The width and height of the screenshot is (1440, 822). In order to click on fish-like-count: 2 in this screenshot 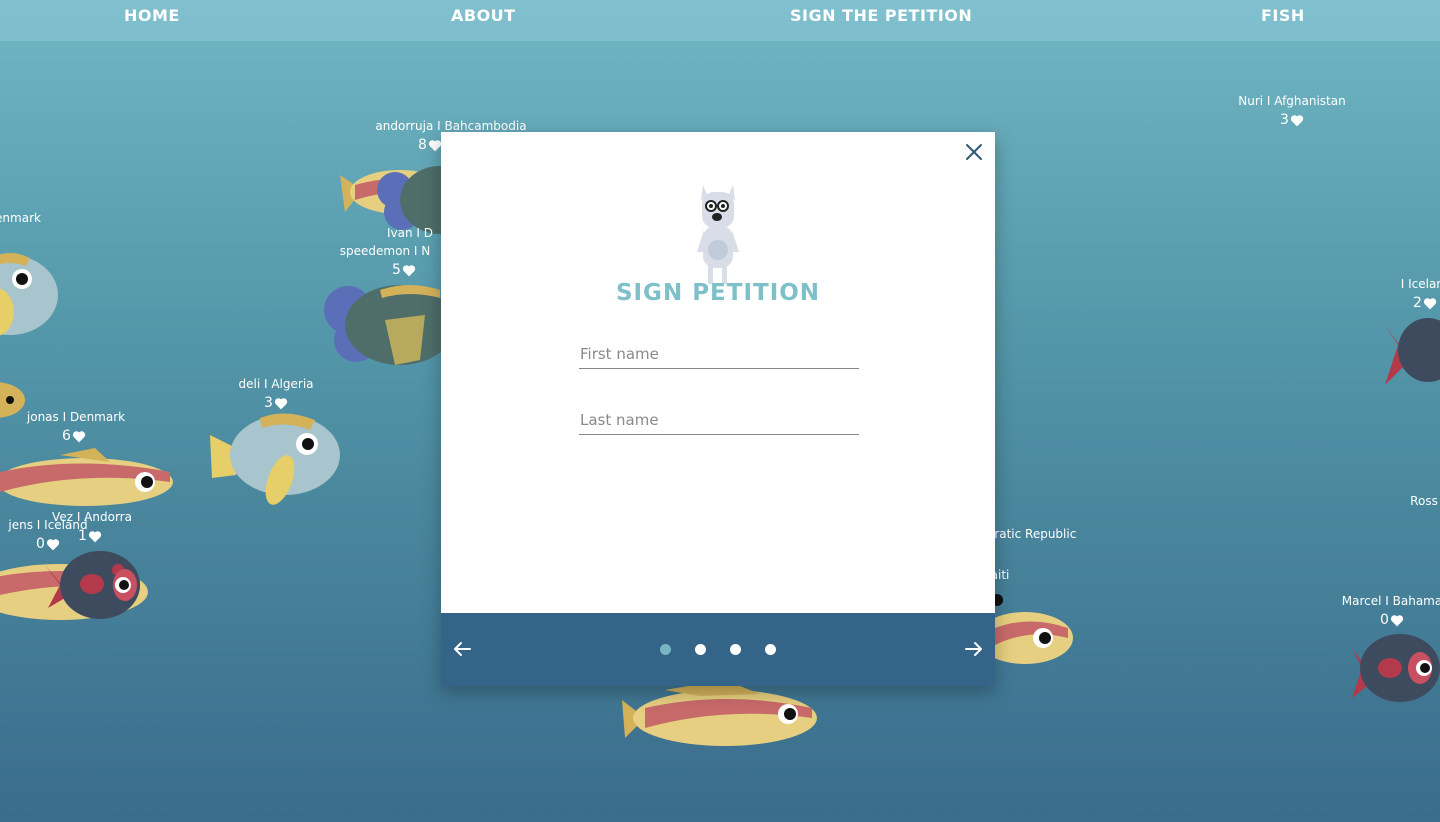, I will do `click(1425, 303)`.